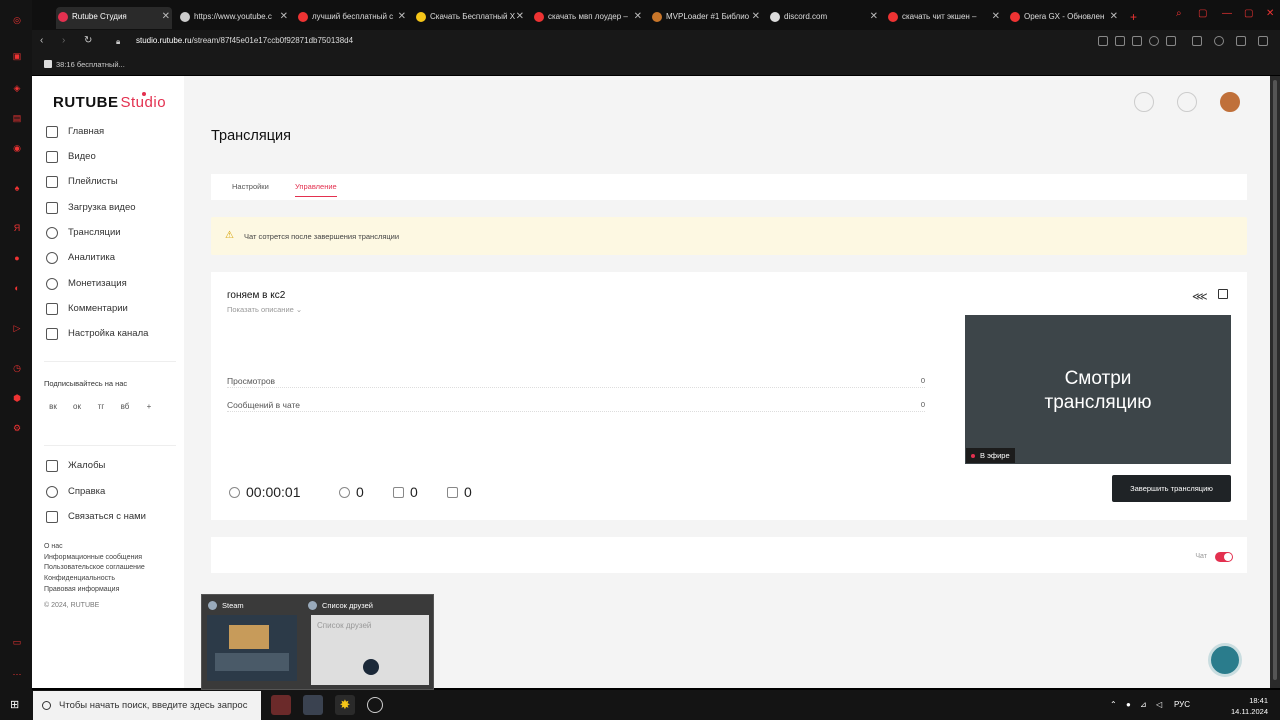 The height and width of the screenshot is (720, 1280). Describe the element at coordinates (114, 18) in the screenshot. I see `tab-rutube: Rutube Студия ✕` at that location.